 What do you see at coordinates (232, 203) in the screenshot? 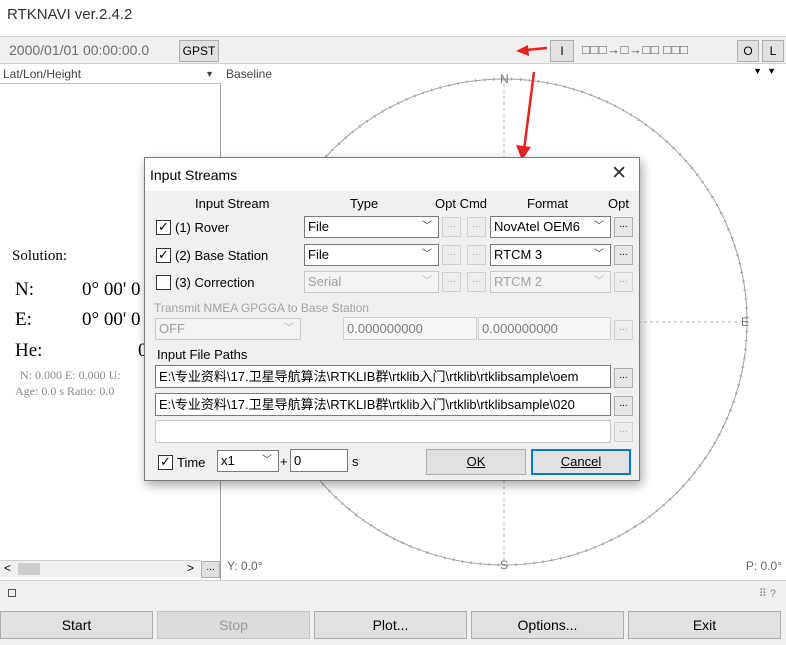
I see `header-input-stream: Input Stream` at bounding box center [232, 203].